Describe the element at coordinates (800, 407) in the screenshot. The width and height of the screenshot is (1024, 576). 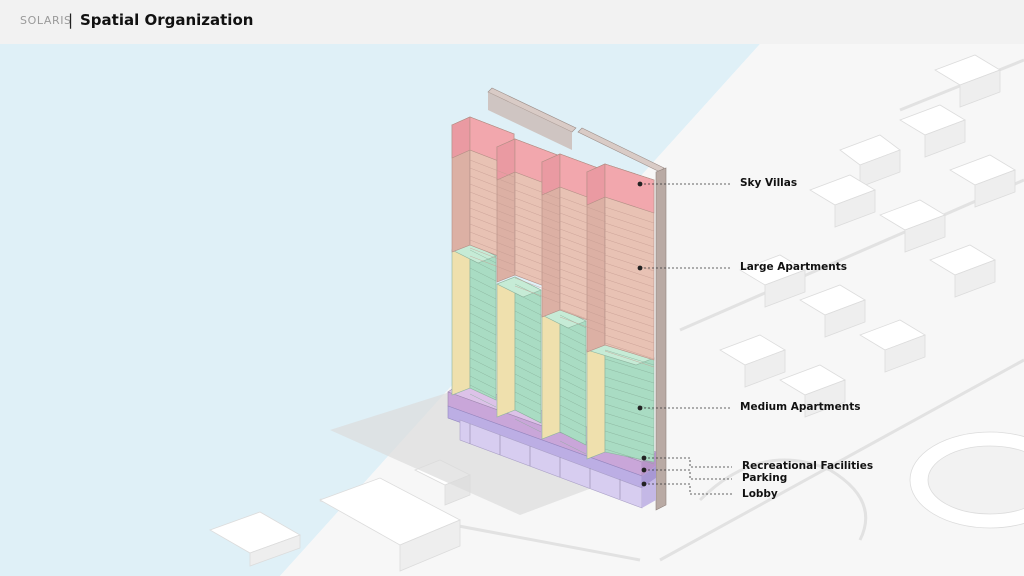
I see `label-medium-apartments: Medium Apartments` at that location.